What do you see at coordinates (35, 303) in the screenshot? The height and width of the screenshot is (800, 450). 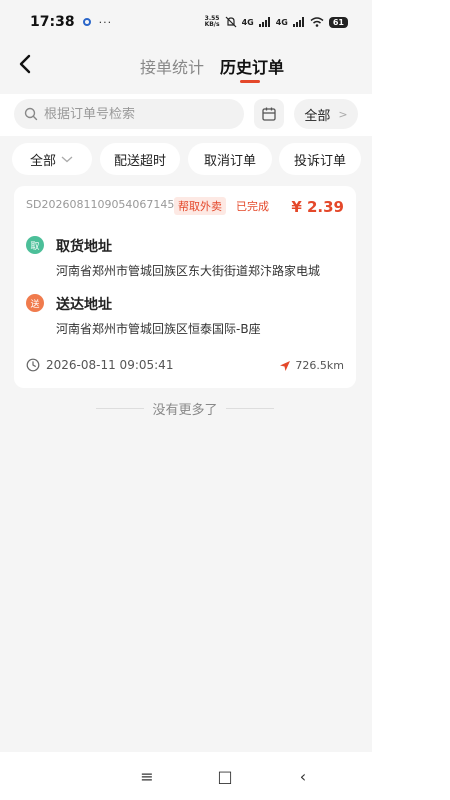 I see `delivery-badge: 送` at bounding box center [35, 303].